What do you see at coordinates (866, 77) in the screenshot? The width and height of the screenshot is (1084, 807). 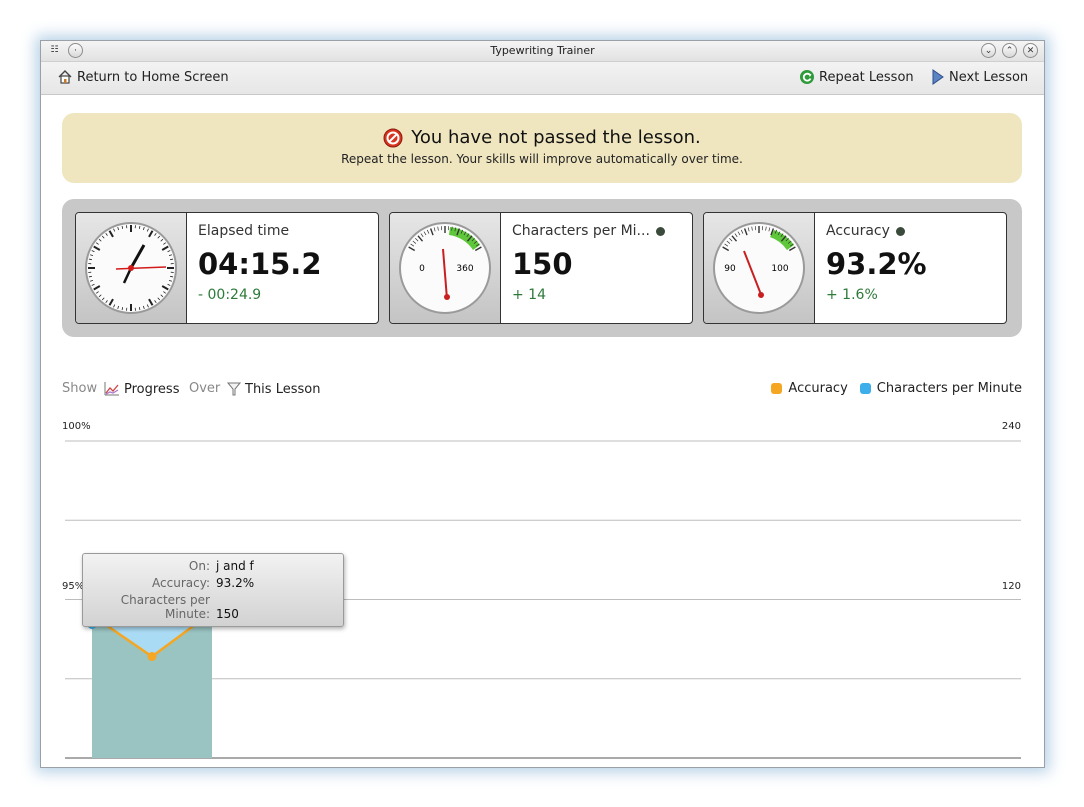 I see `repeat-lesson-label: Repeat Lesson` at bounding box center [866, 77].